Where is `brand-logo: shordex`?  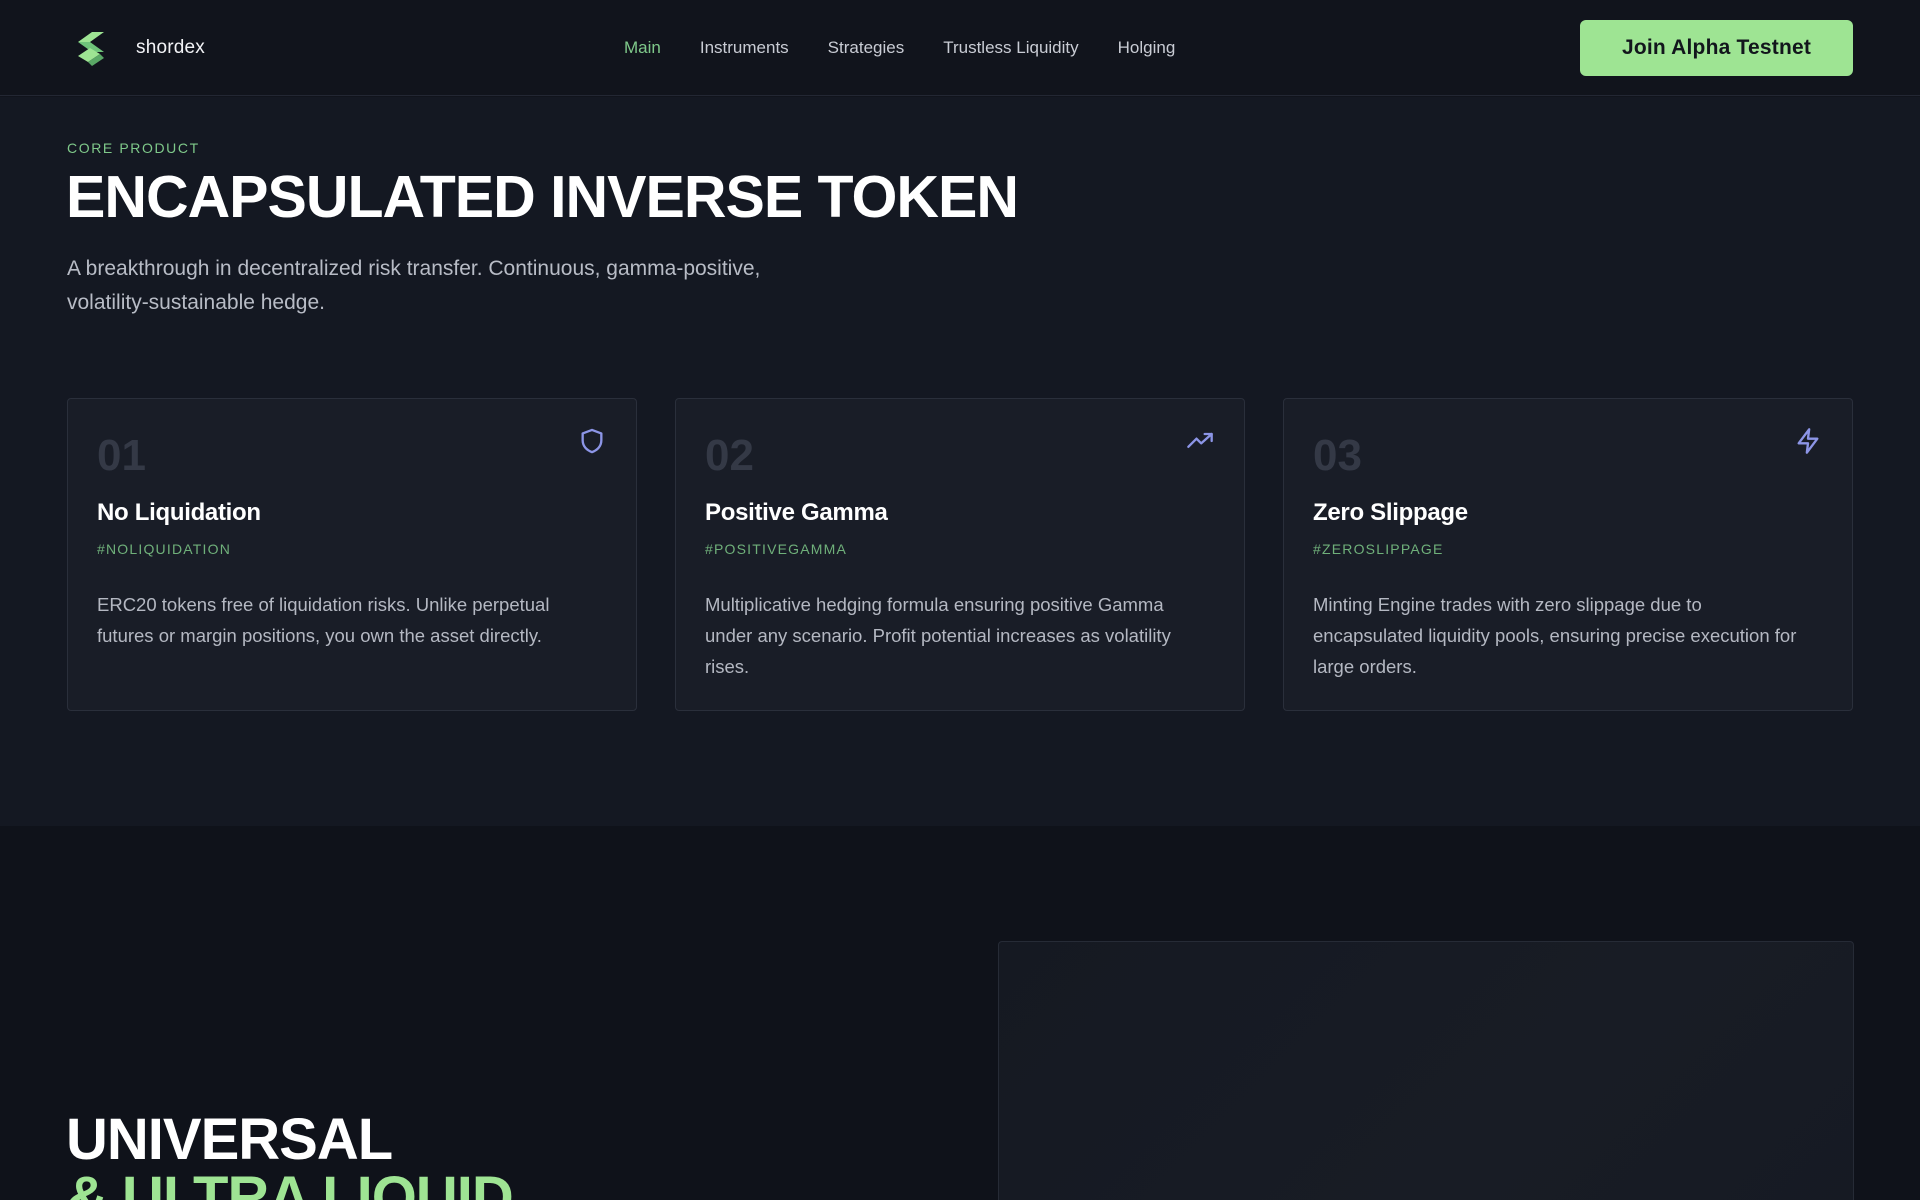
brand-logo: shordex is located at coordinates (139, 48).